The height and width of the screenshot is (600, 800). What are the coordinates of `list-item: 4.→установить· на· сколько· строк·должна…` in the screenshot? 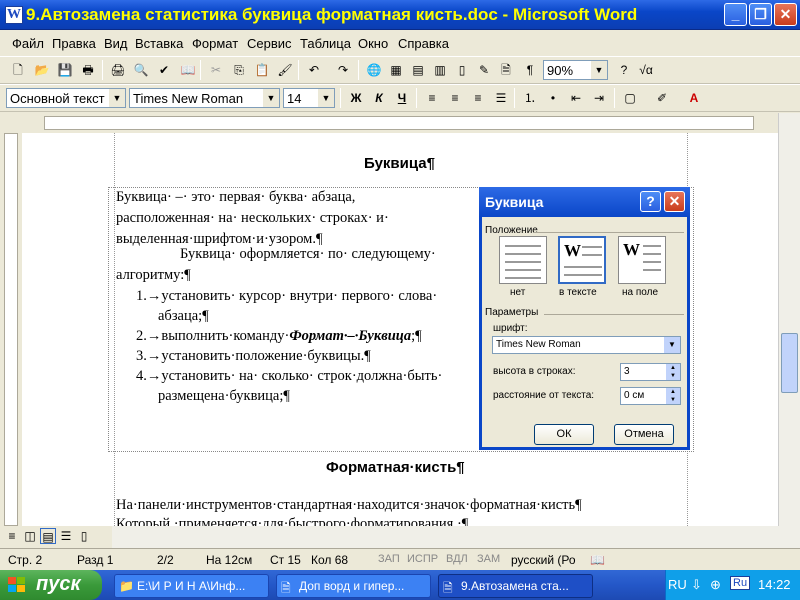 It's located at (289, 376).